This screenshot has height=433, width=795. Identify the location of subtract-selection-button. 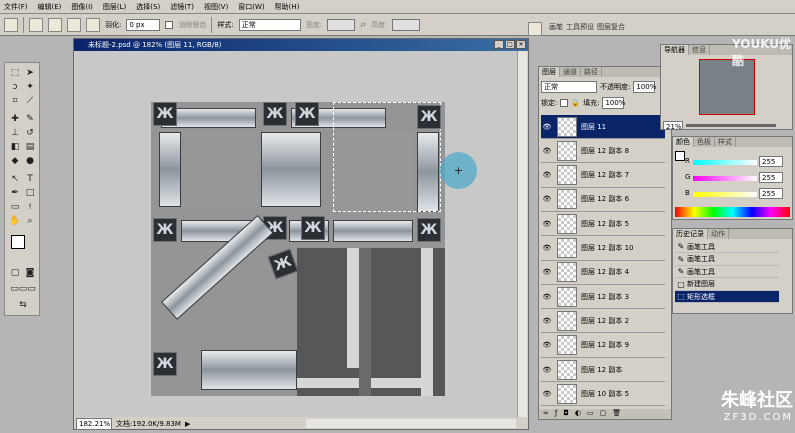
(74, 24).